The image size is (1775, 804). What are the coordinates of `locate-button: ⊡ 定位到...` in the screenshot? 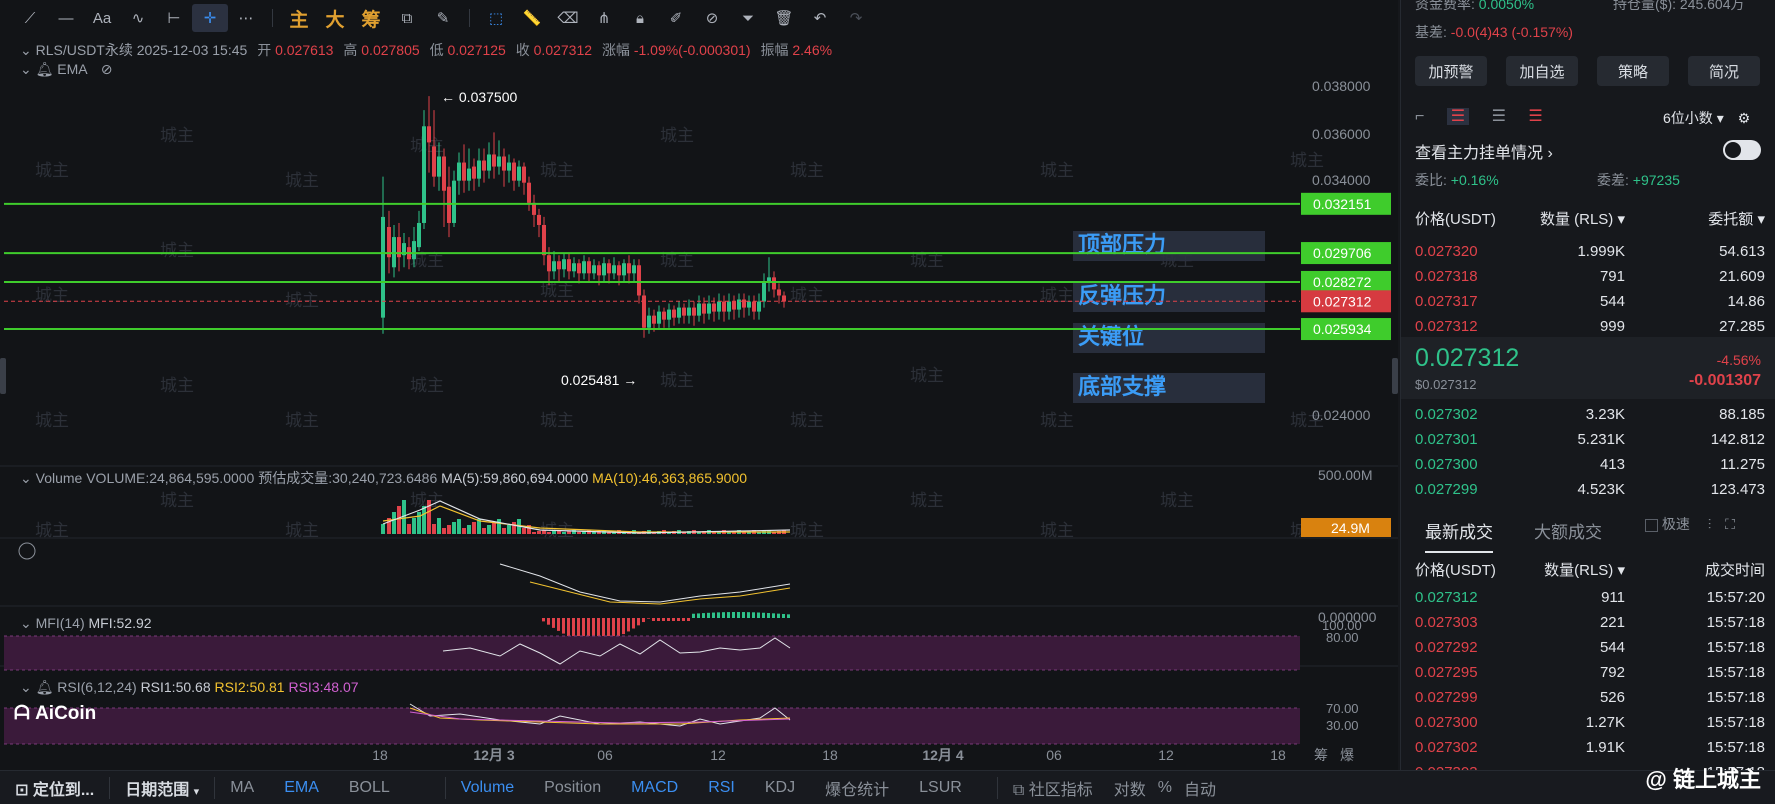 It's located at (54, 788).